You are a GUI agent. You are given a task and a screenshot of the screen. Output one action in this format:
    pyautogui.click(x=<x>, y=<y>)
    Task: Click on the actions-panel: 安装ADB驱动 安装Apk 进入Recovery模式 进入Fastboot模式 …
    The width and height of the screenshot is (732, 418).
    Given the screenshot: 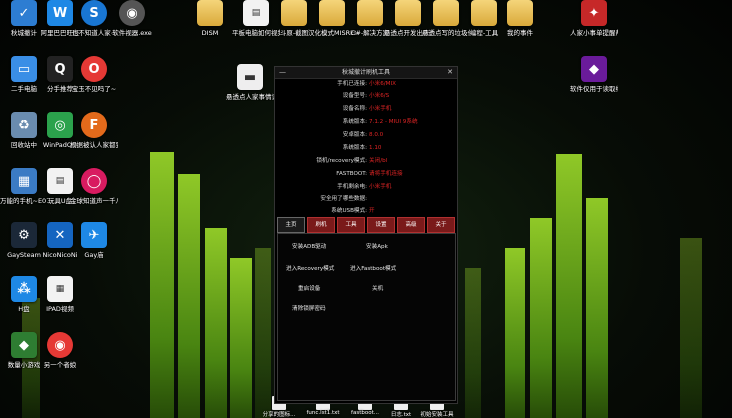 What is the action you would take?
    pyautogui.click(x=366, y=317)
    